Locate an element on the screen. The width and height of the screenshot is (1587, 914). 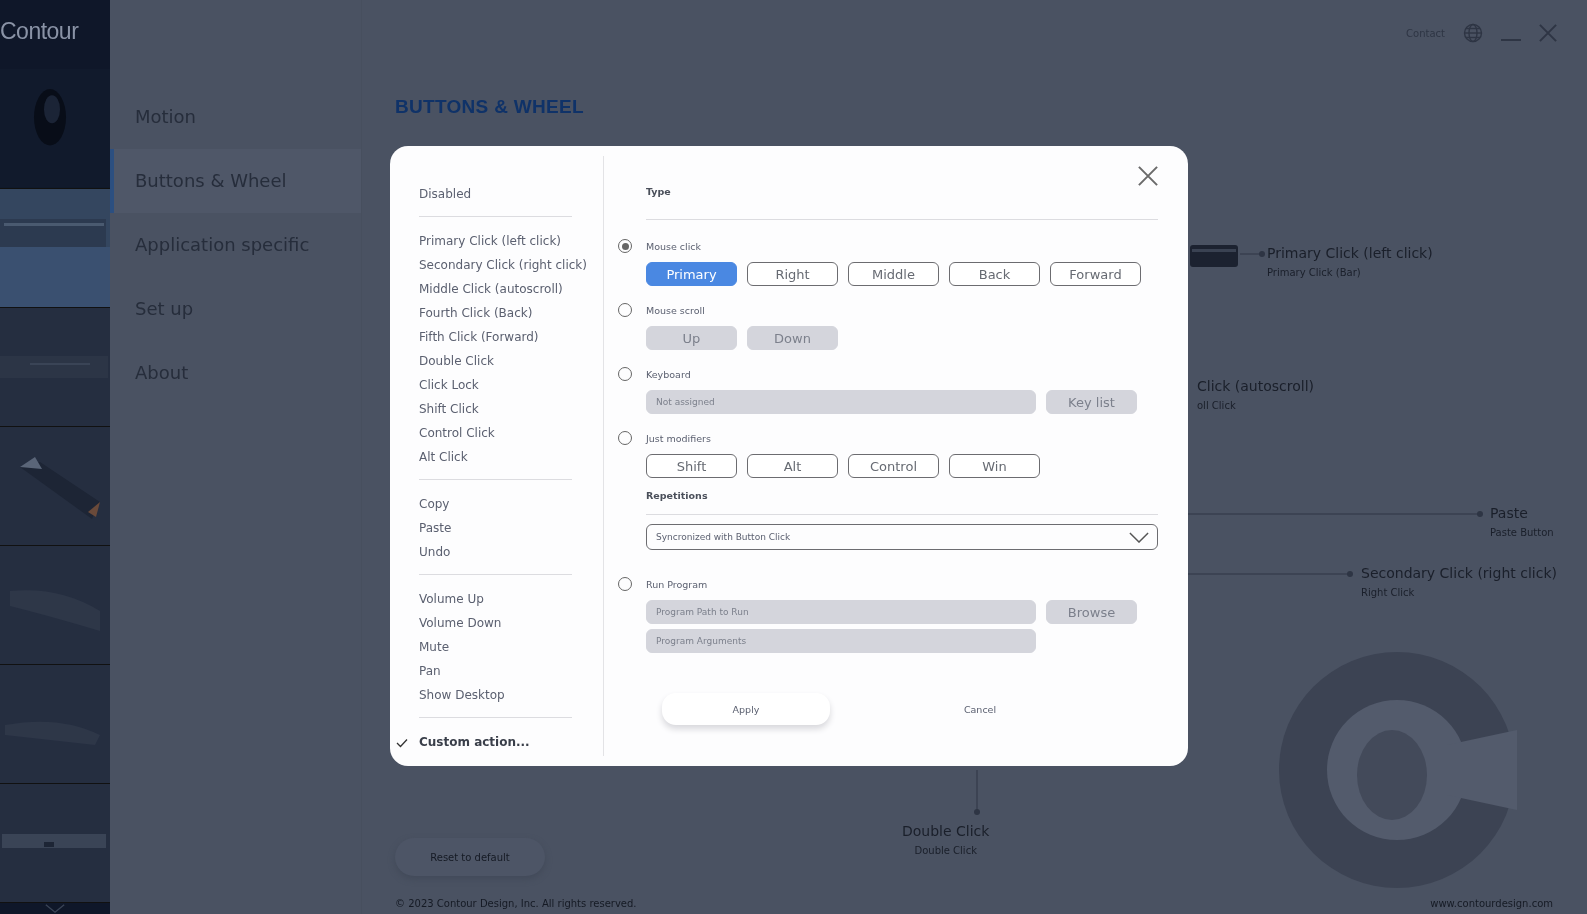
choice-button: Control is located at coordinates (893, 466).